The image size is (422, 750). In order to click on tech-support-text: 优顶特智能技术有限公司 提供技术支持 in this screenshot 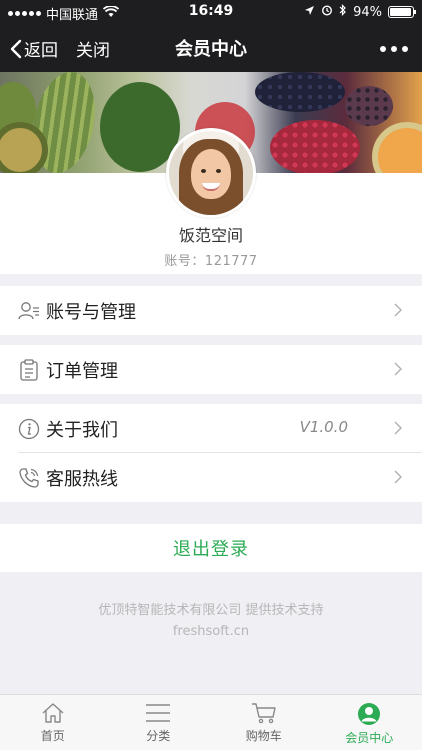, I will do `click(211, 610)`.